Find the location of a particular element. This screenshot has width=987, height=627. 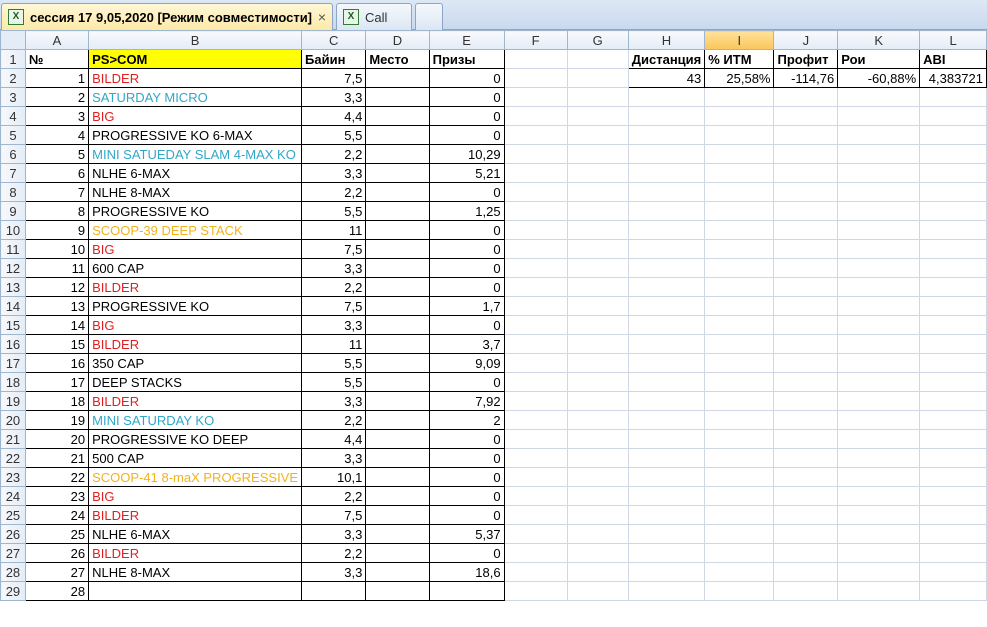

column-header-b: B is located at coordinates (195, 40).